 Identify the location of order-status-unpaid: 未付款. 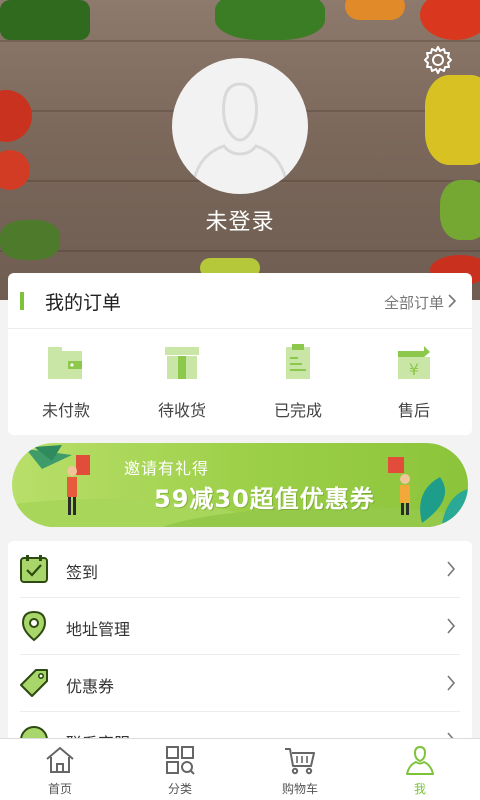
(66, 382).